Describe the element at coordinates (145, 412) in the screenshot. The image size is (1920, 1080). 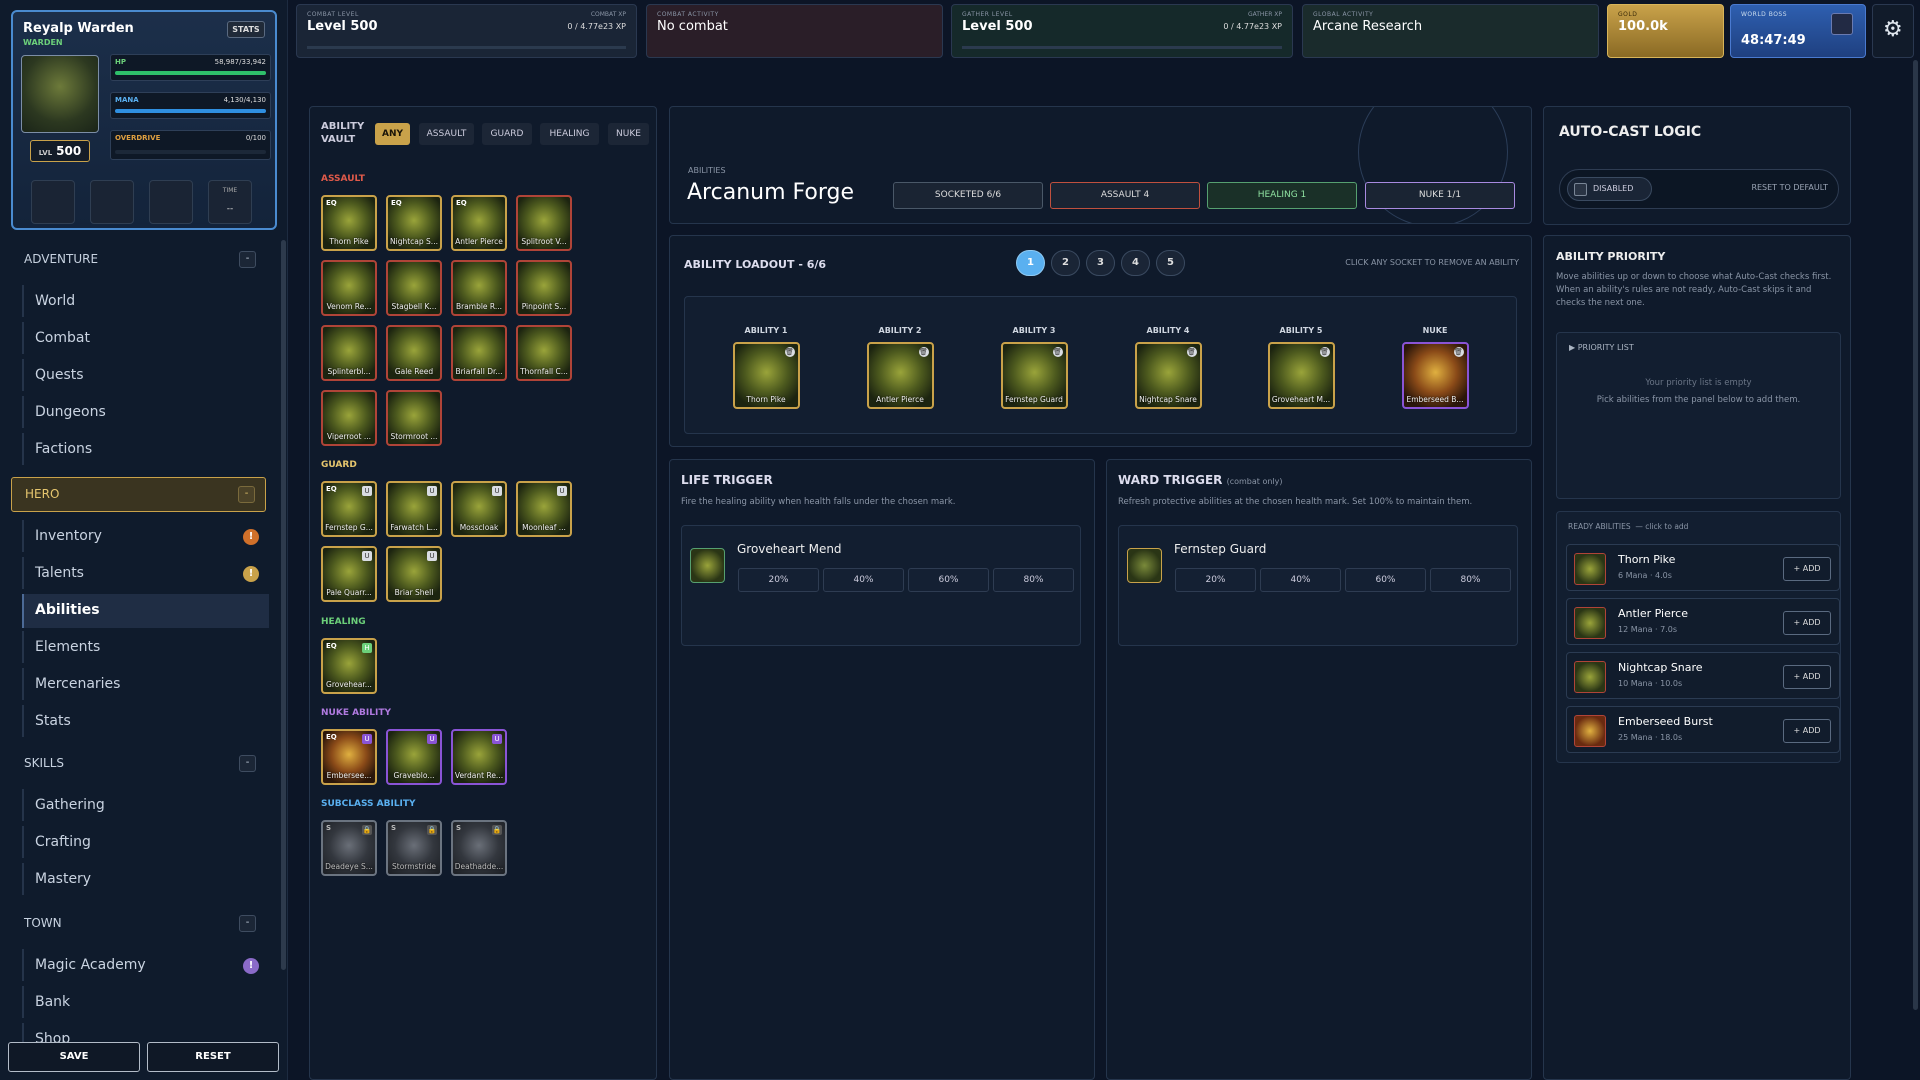
I see `nav-item-dungeons: Dungeons` at that location.